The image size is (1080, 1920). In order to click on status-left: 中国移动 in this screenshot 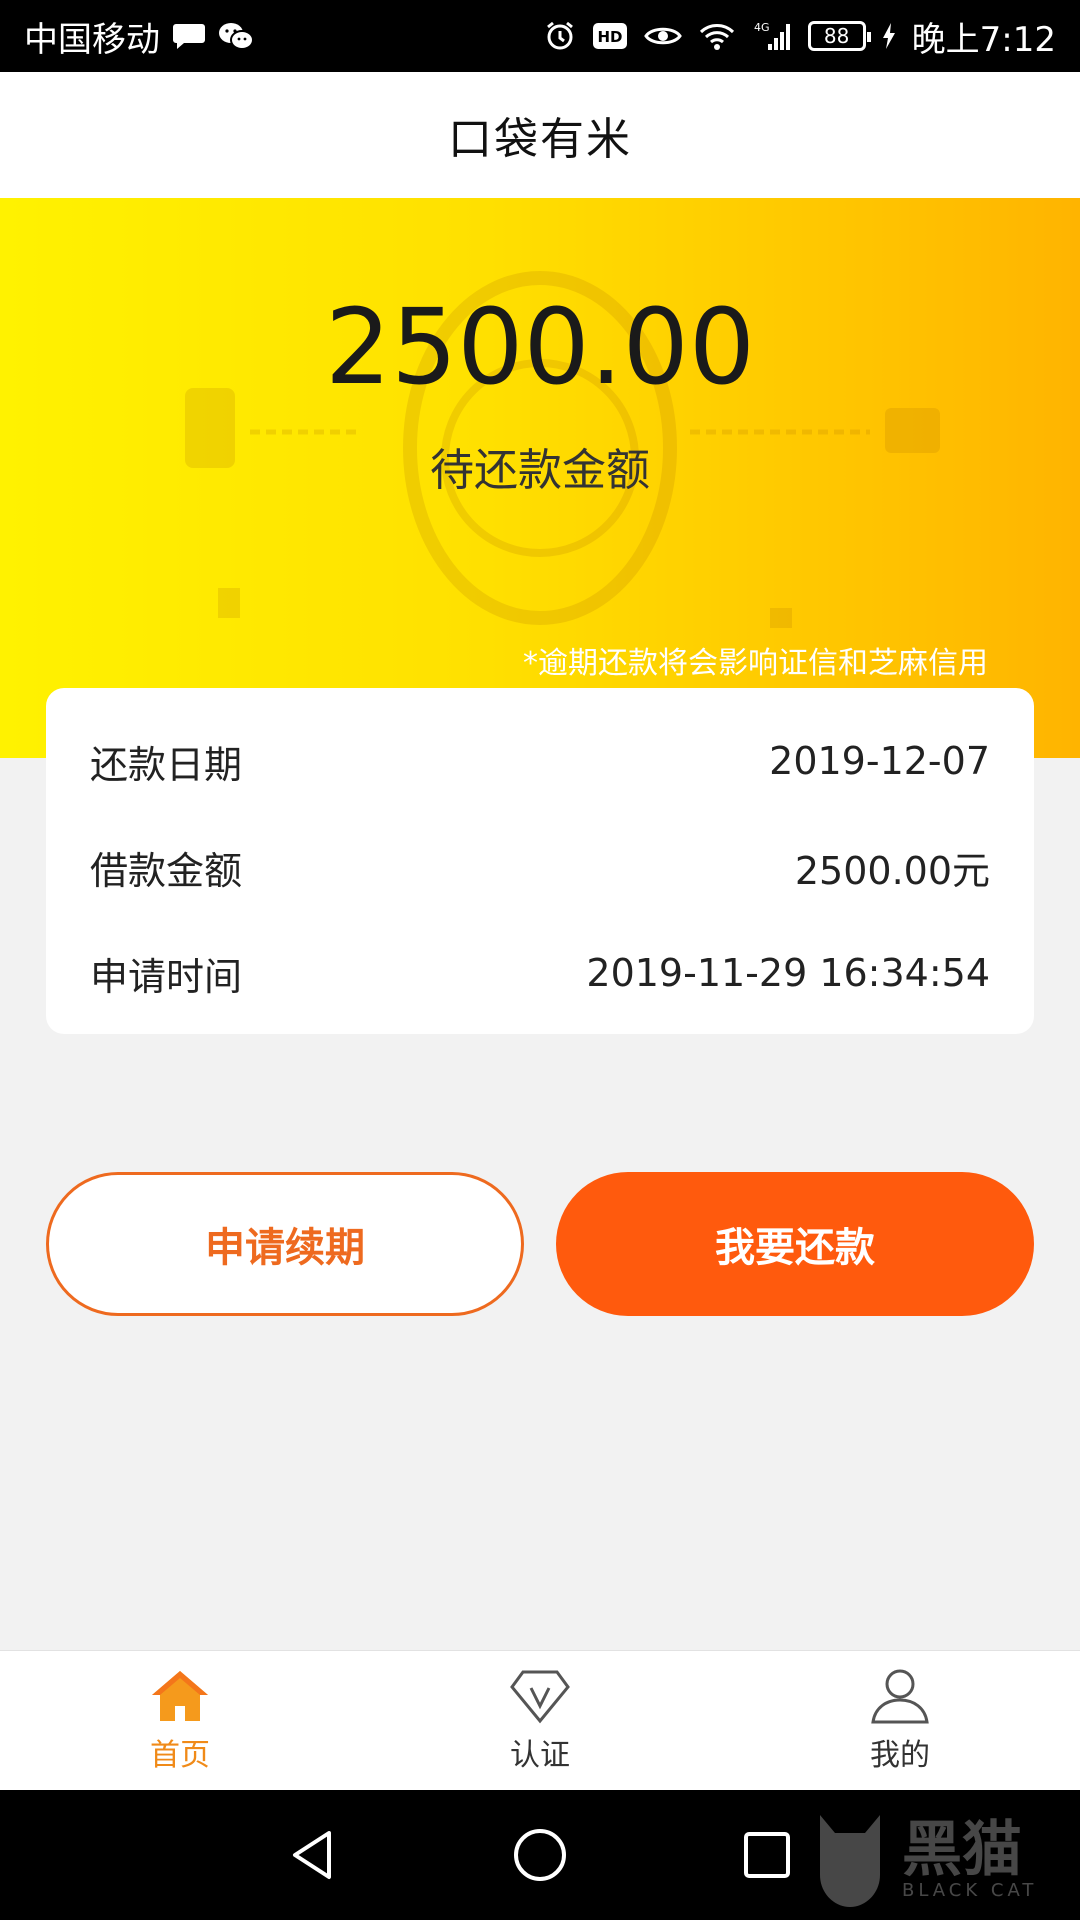, I will do `click(139, 36)`.